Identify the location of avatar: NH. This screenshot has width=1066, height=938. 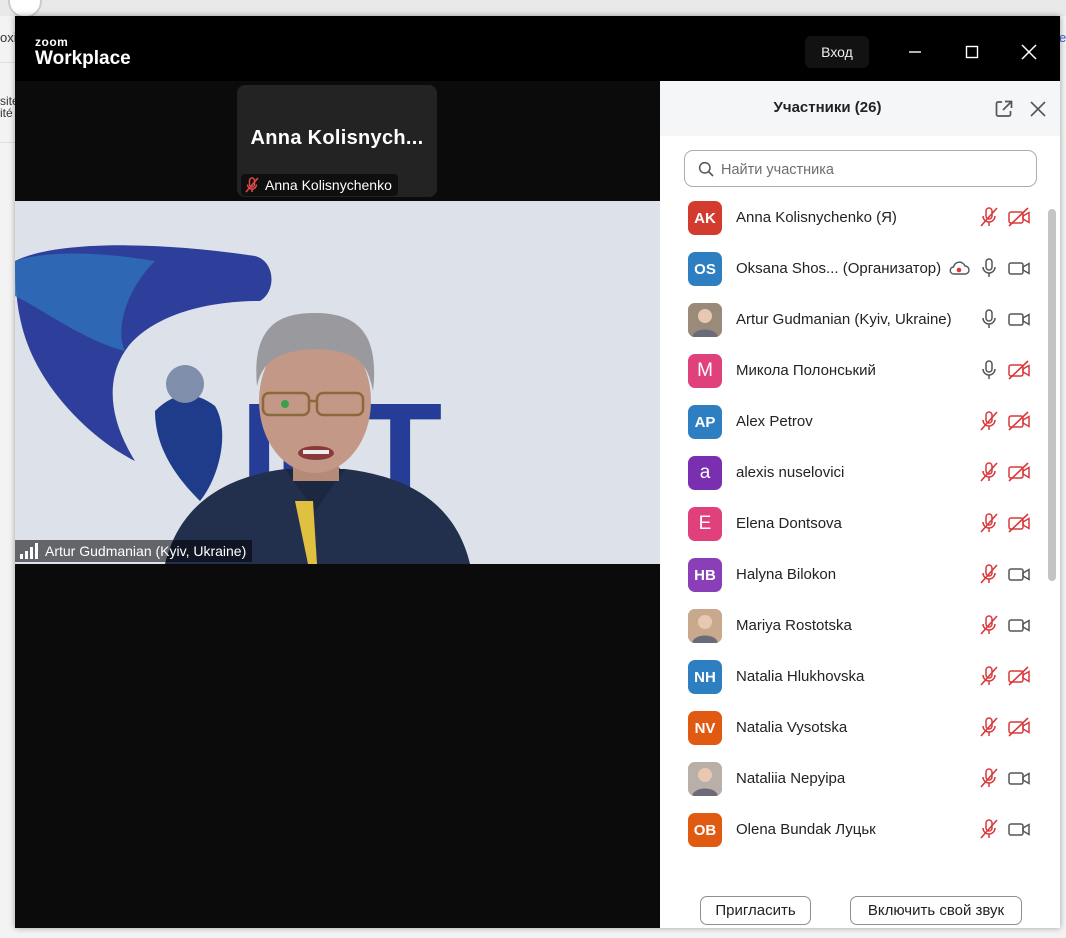
(705, 677).